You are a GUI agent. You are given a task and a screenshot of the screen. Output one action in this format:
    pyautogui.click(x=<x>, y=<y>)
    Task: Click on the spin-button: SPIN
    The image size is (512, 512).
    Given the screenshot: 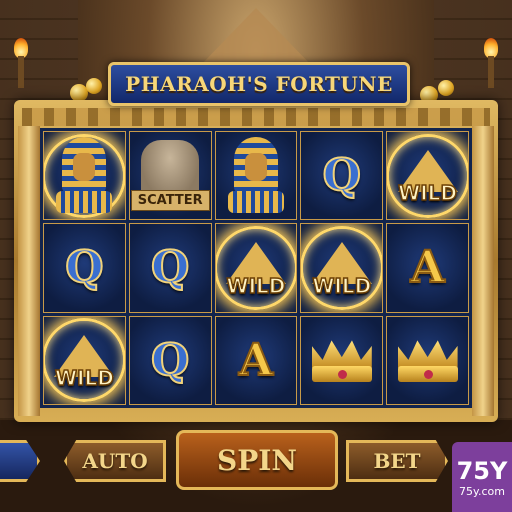 What is the action you would take?
    pyautogui.click(x=257, y=460)
    